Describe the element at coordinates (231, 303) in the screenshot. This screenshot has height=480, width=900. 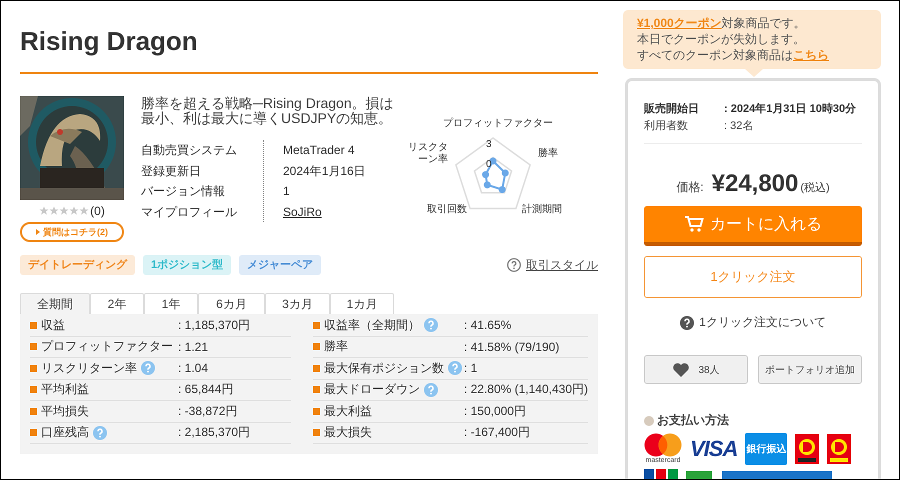
I see `period-tab: 6カ月` at that location.